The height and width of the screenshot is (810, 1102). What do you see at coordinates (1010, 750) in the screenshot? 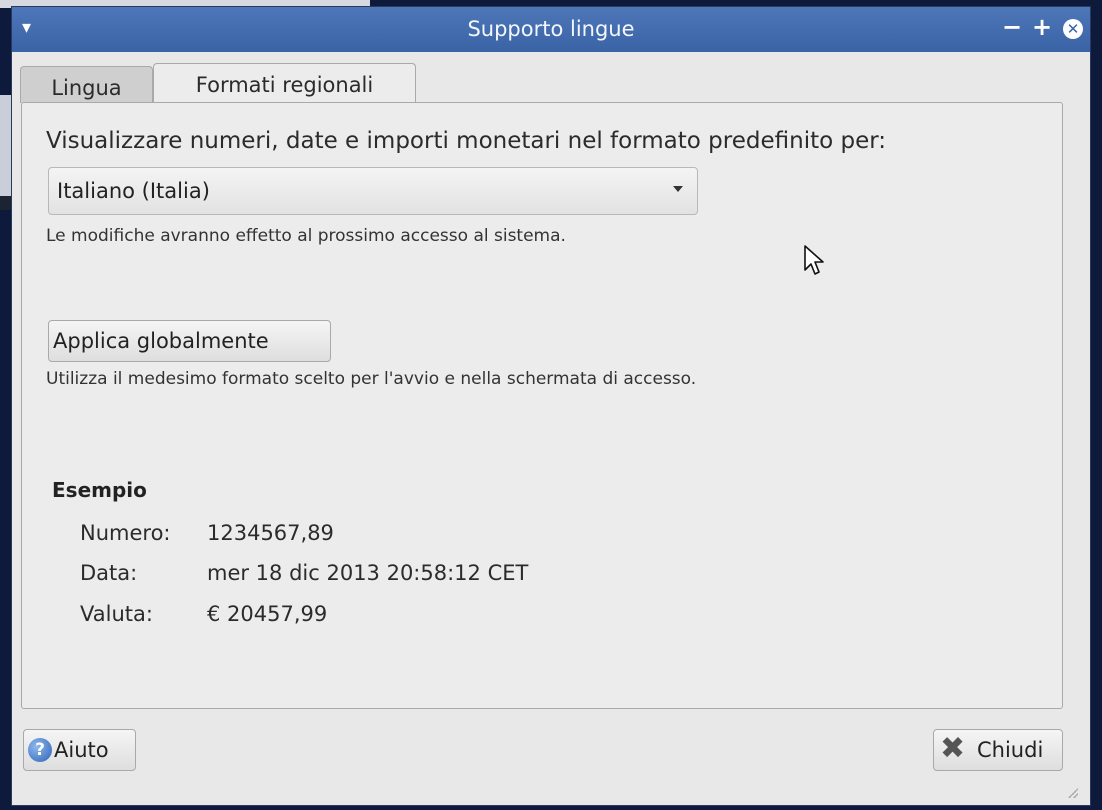
I see `close-button-label: Chiudi` at bounding box center [1010, 750].